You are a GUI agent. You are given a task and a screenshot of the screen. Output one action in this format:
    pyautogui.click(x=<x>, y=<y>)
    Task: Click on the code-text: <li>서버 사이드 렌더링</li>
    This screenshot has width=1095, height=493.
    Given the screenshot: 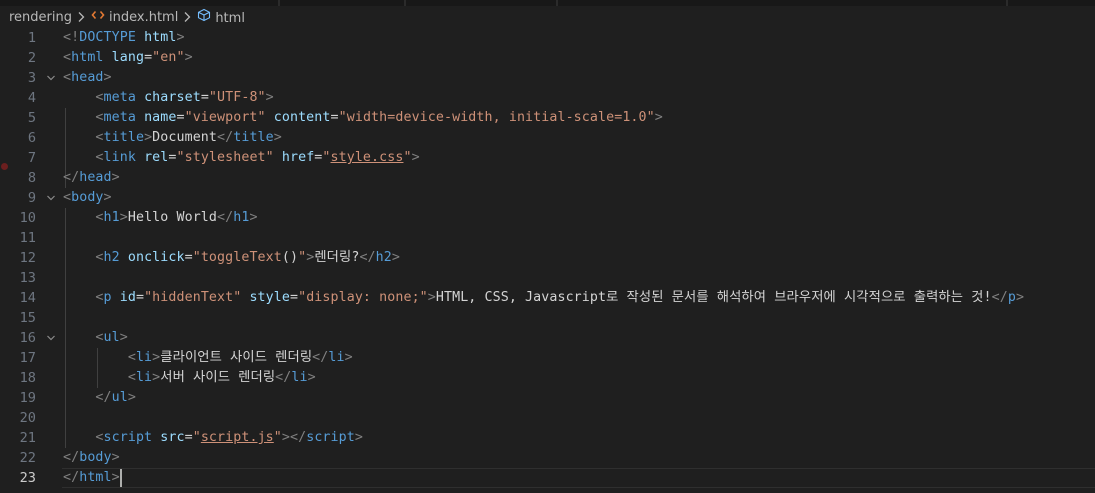 What is the action you would take?
    pyautogui.click(x=221, y=377)
    